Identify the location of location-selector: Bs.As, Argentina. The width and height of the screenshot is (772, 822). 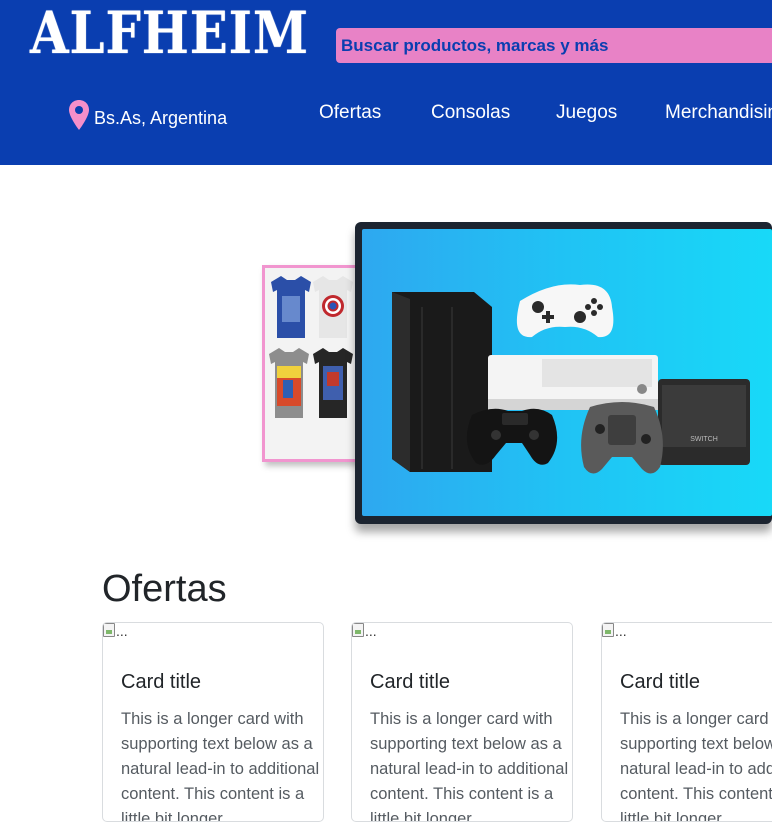
(148, 116).